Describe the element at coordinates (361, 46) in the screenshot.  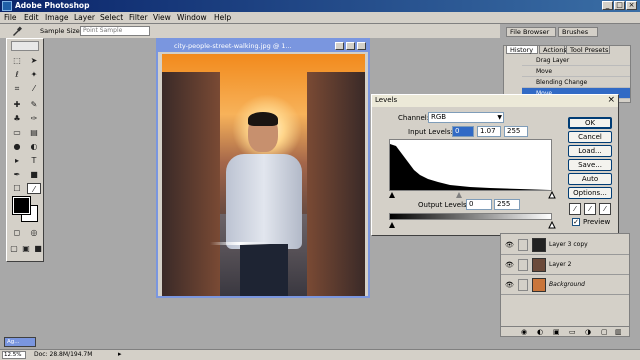
I see `doc-close-button` at that location.